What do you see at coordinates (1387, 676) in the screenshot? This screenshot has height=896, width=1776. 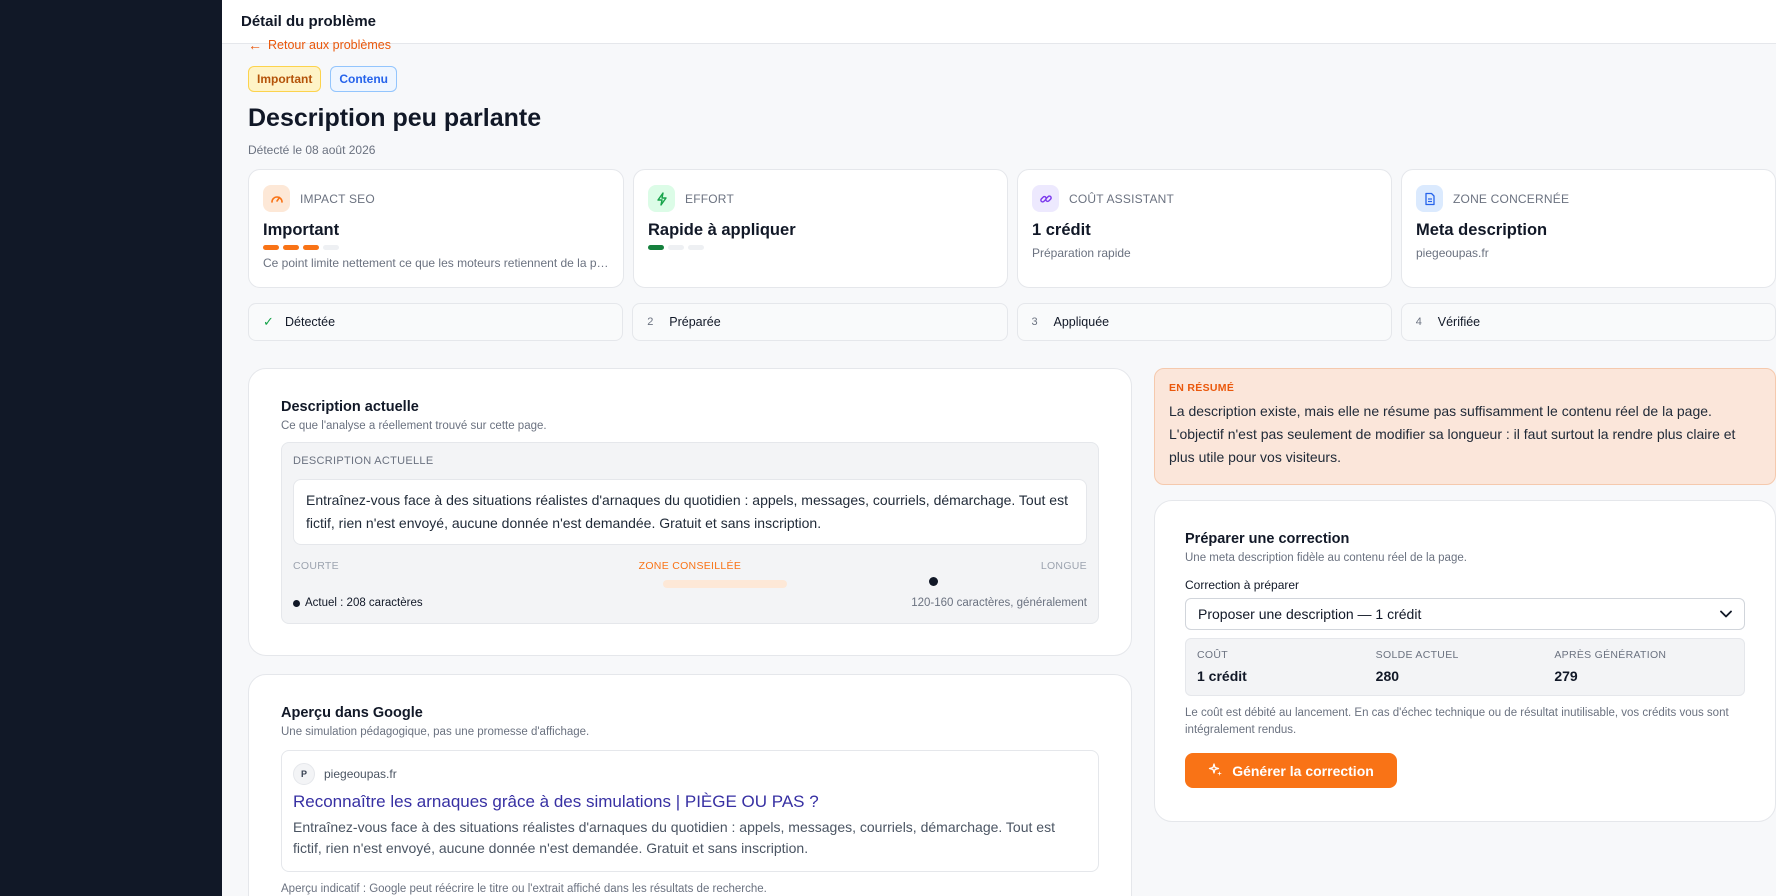 I see `credit-value: 280` at bounding box center [1387, 676].